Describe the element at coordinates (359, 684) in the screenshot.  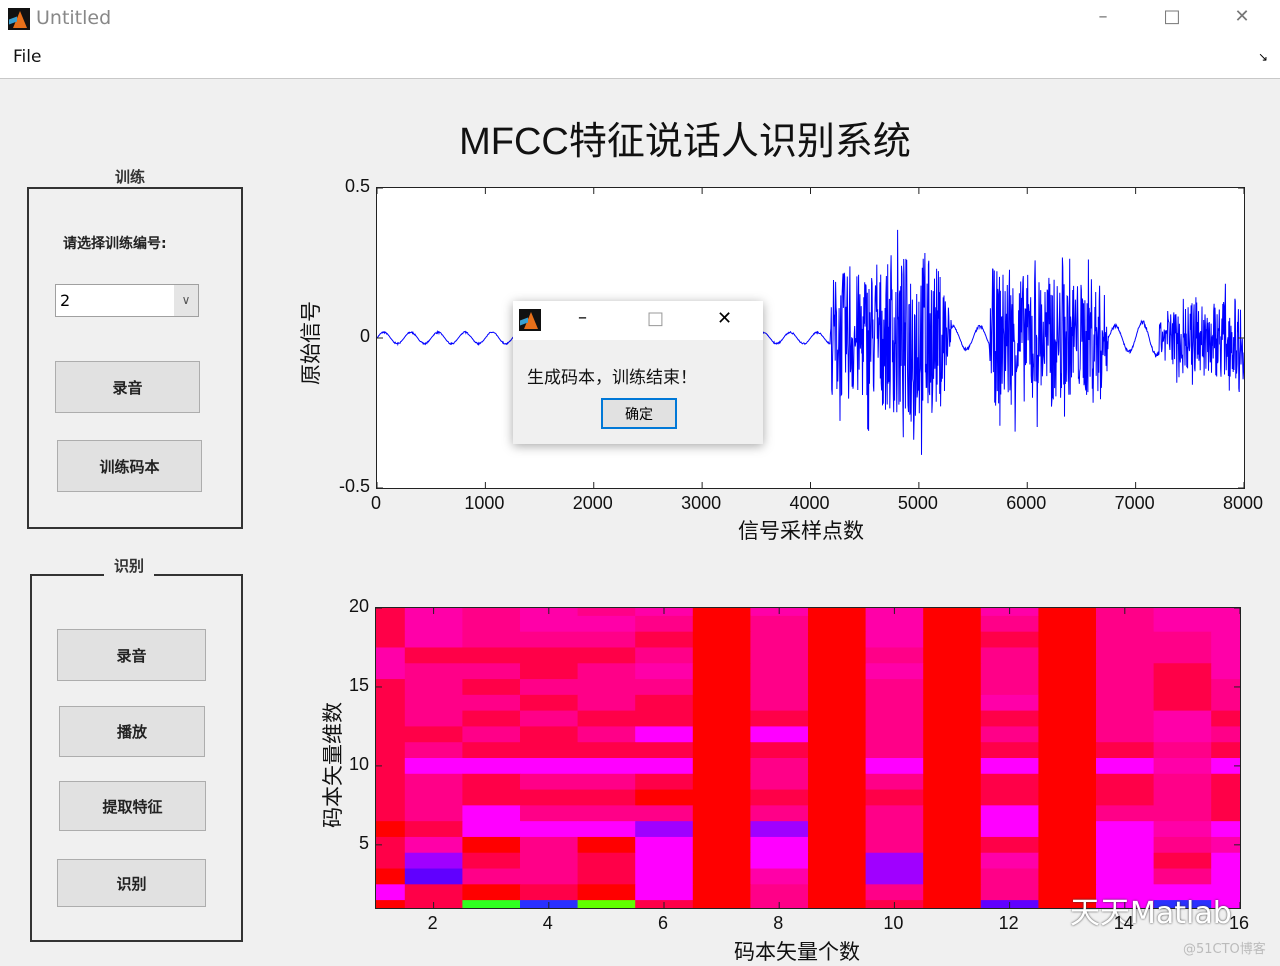
I see `heatmap-y-tick: 15` at that location.